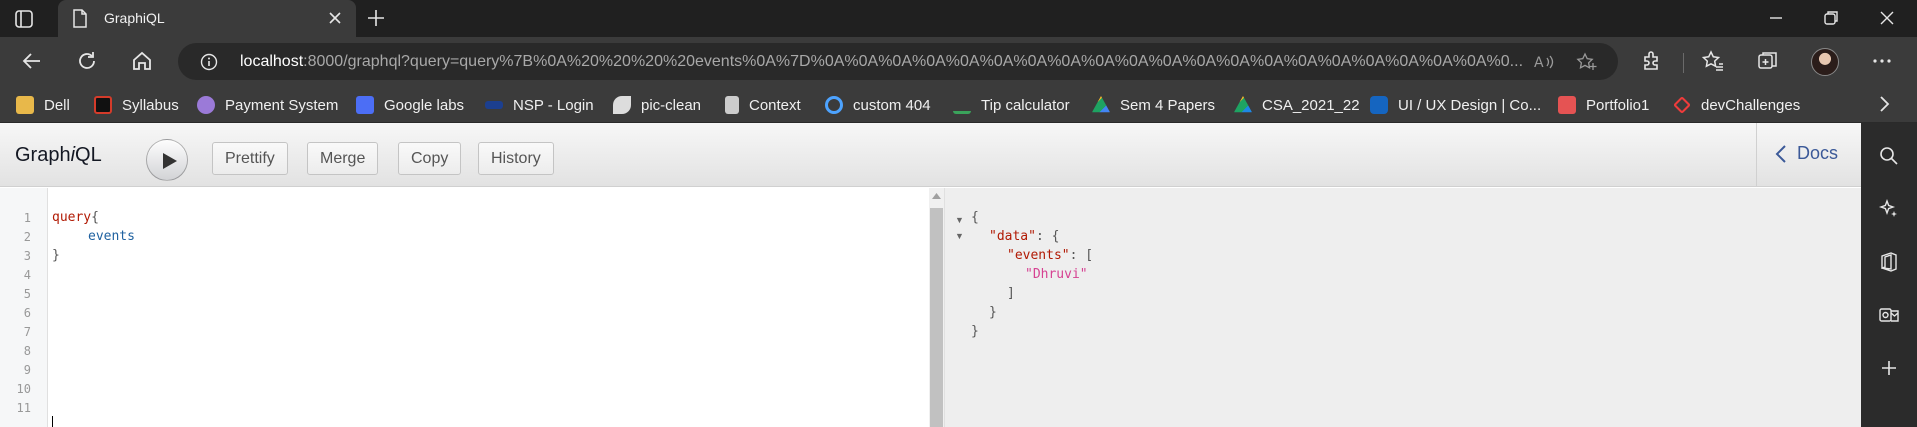 Image resolution: width=1917 pixels, height=427 pixels. Describe the element at coordinates (267, 105) in the screenshot. I see `bookmark-payment-system: Payment System` at that location.